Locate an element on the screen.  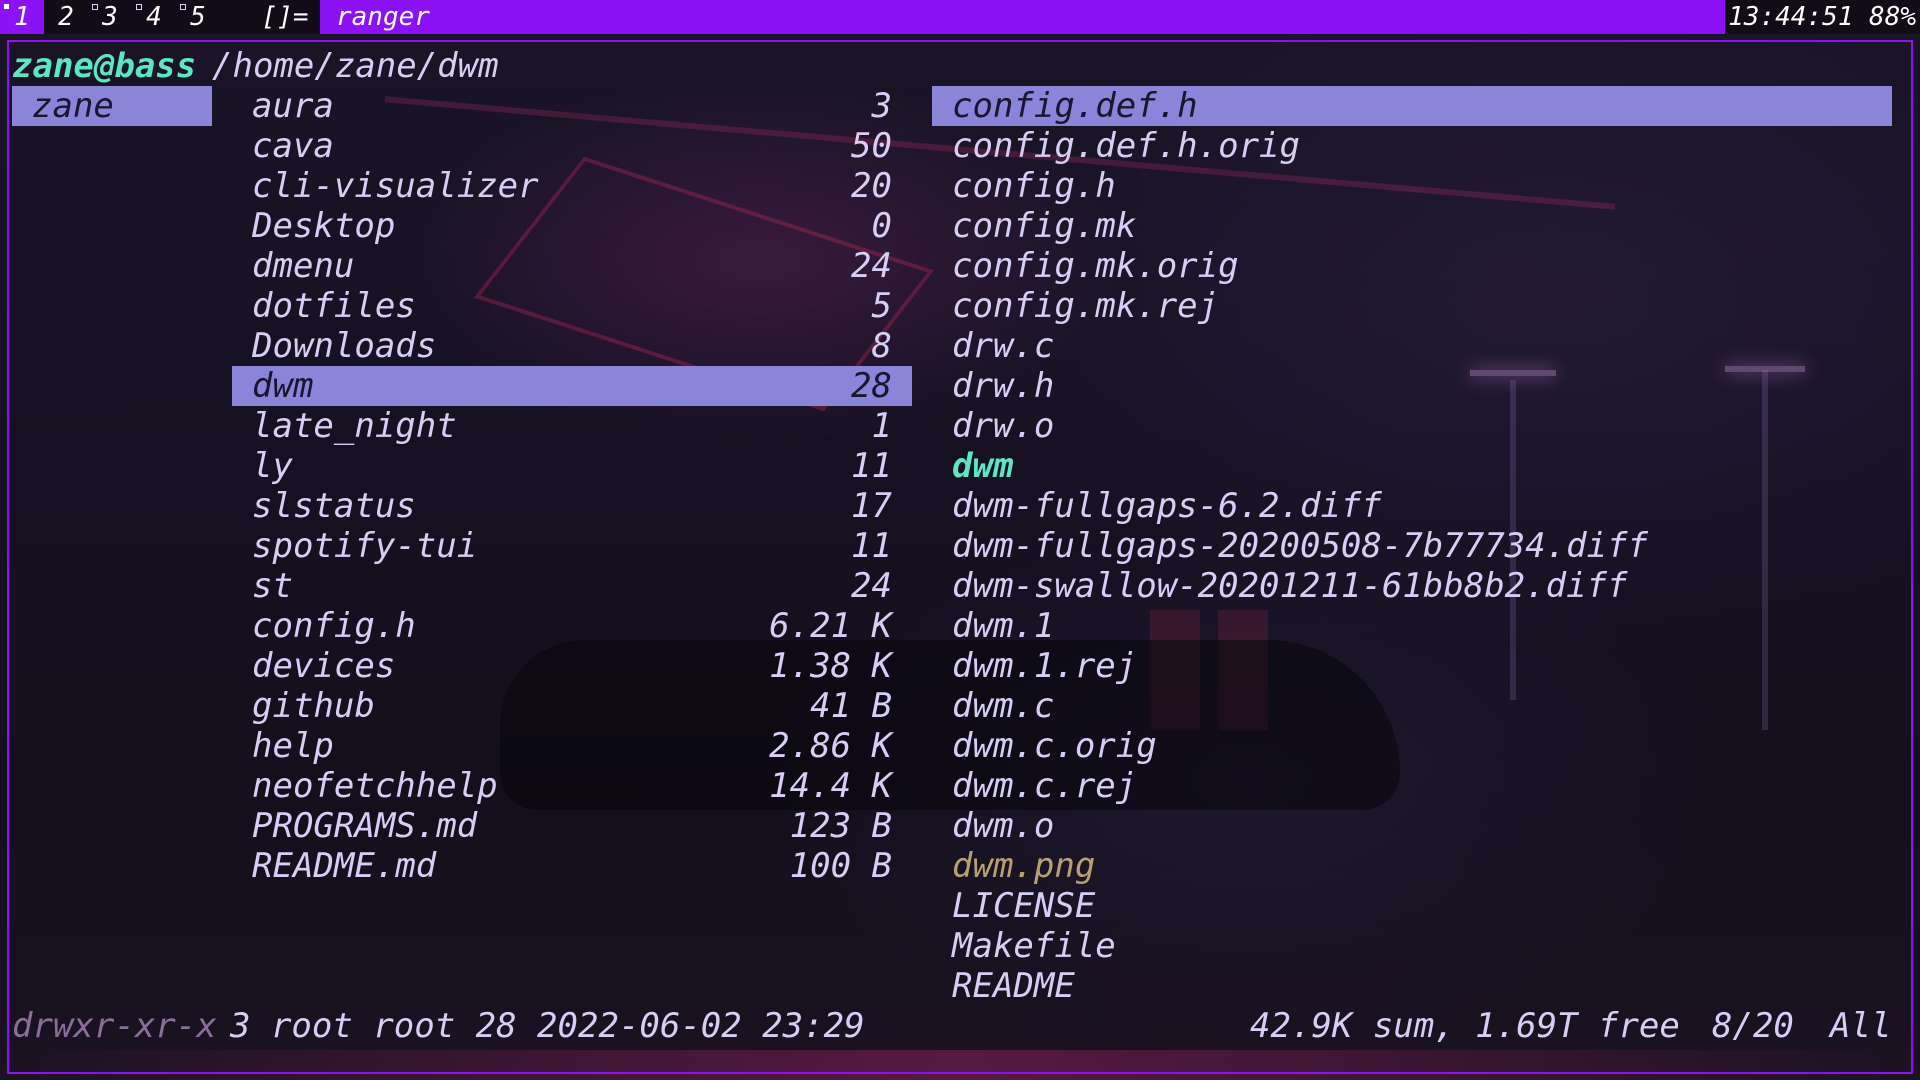
file-name: dwm-fullgaps-6.2.diff is located at coordinates (1167, 506).